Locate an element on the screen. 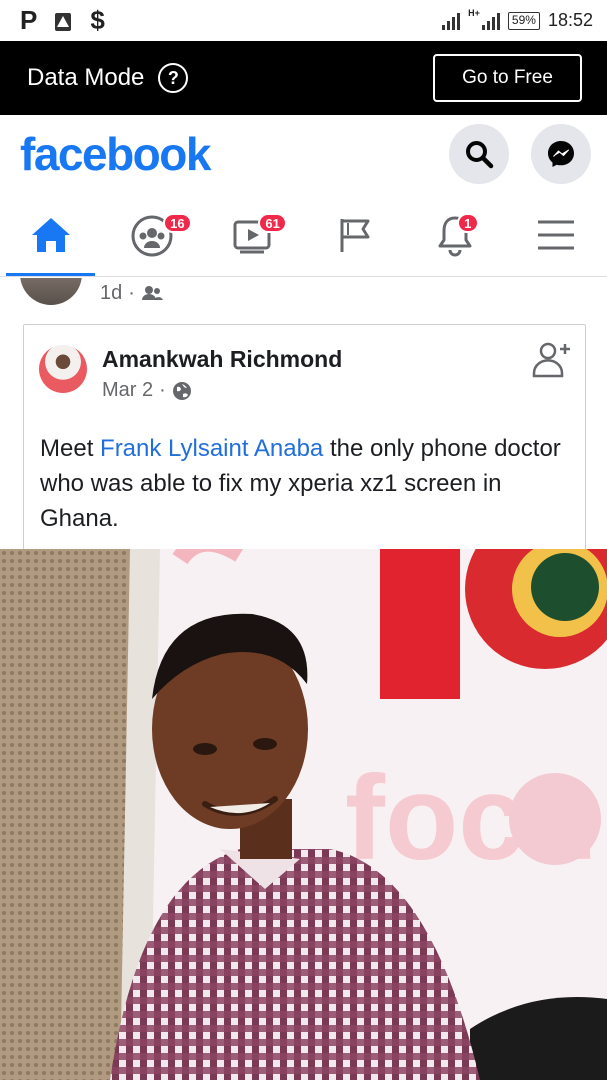 The height and width of the screenshot is (1080, 607). messenger-button is located at coordinates (561, 154).